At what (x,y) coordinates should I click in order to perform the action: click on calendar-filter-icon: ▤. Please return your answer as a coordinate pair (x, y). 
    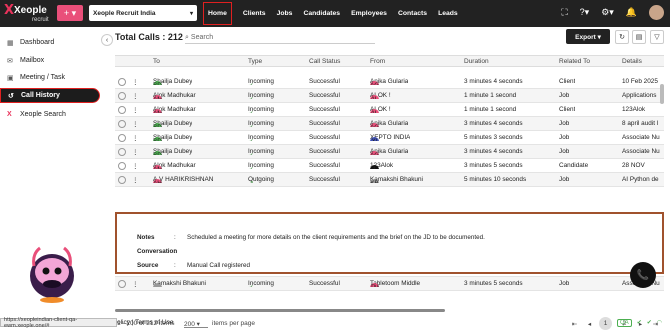
    Looking at the image, I should click on (639, 37).